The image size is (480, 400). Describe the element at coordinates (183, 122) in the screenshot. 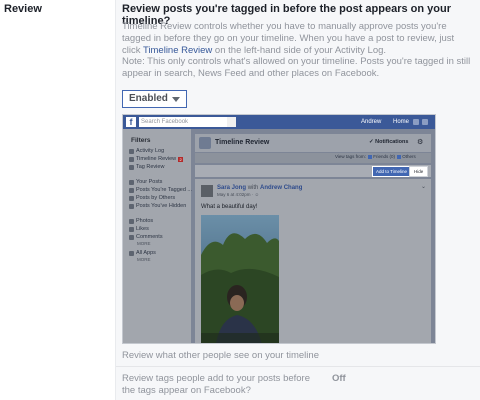

I see `facebook-search-input: Search Facebook` at that location.